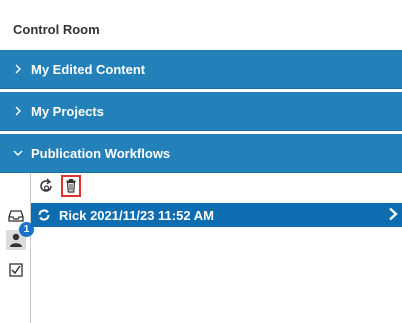 The height and width of the screenshot is (323, 402). Describe the element at coordinates (88, 69) in the screenshot. I see `section-label: My Edited Content` at that location.